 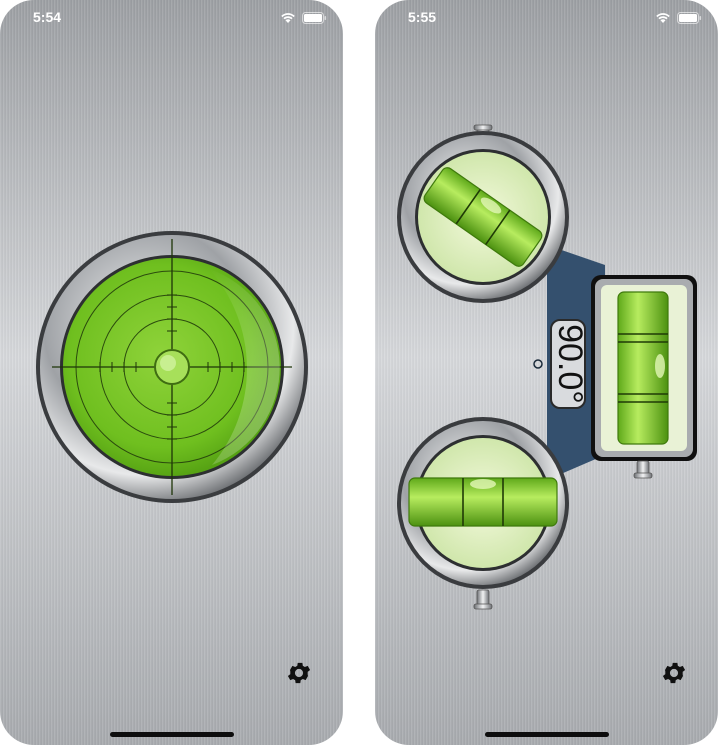 What do you see at coordinates (538, 364) in the screenshot?
I see `calibrate-dot` at bounding box center [538, 364].